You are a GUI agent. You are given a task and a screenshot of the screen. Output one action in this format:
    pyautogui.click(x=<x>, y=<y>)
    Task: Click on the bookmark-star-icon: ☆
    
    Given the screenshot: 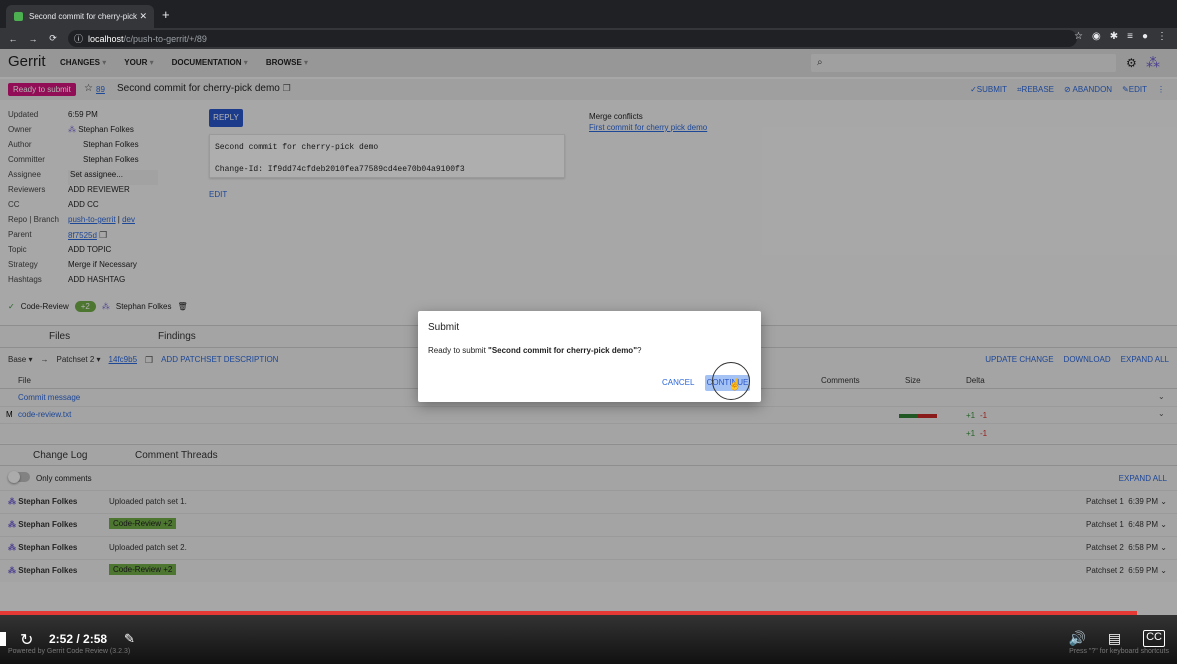 What is the action you would take?
    pyautogui.click(x=1078, y=36)
    